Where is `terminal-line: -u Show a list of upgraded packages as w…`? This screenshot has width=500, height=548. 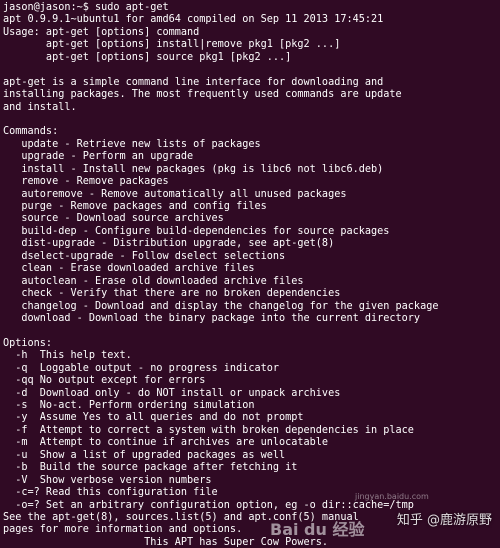
terminal-line: -u Show a list of upgraded packages as w… is located at coordinates (144, 455).